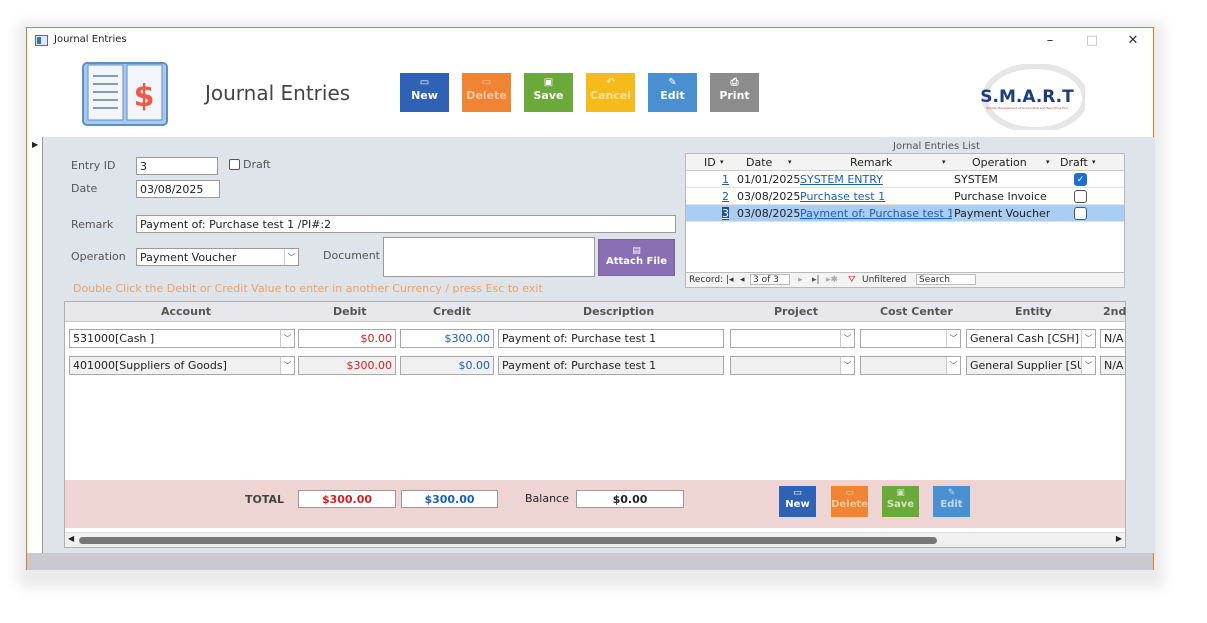 The height and width of the screenshot is (623, 1207). I want to click on filter-status: Unfiltered, so click(884, 280).